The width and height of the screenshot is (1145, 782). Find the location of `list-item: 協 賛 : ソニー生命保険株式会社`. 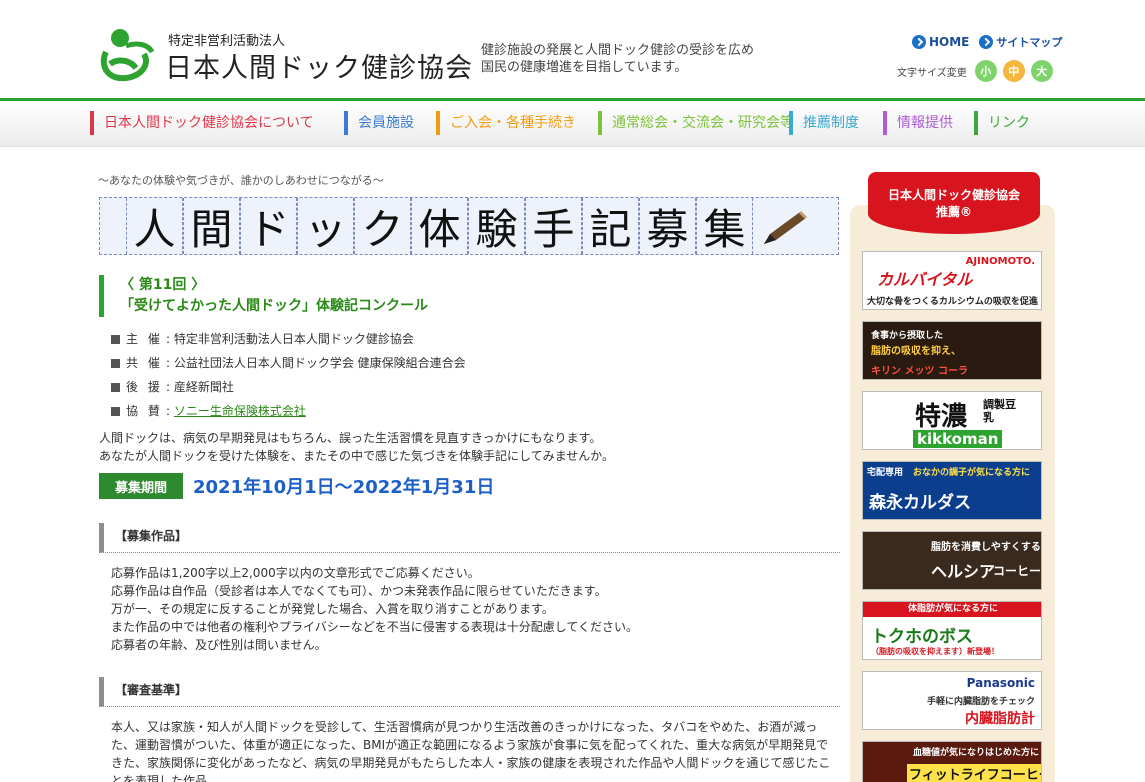

list-item: 協 賛 : ソニー生命保険株式会社 is located at coordinates (288, 411).